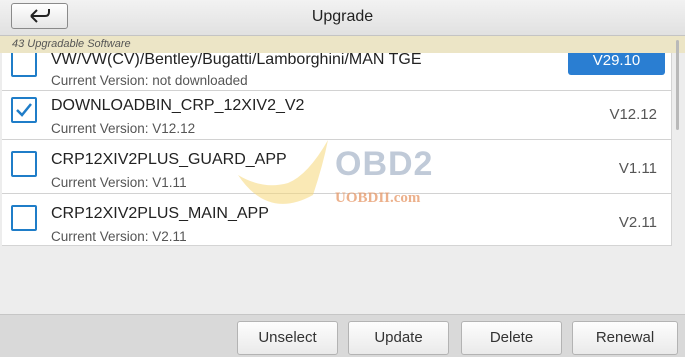  What do you see at coordinates (71, 44) in the screenshot?
I see `upgradable-count-text: 43 Upgradable Software` at bounding box center [71, 44].